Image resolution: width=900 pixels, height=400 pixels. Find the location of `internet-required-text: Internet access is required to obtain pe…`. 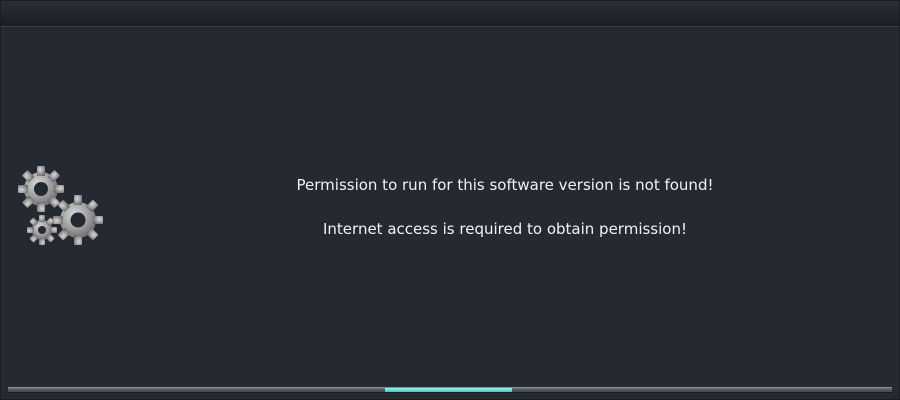

internet-required-text: Internet access is required to obtain pe… is located at coordinates (505, 229).